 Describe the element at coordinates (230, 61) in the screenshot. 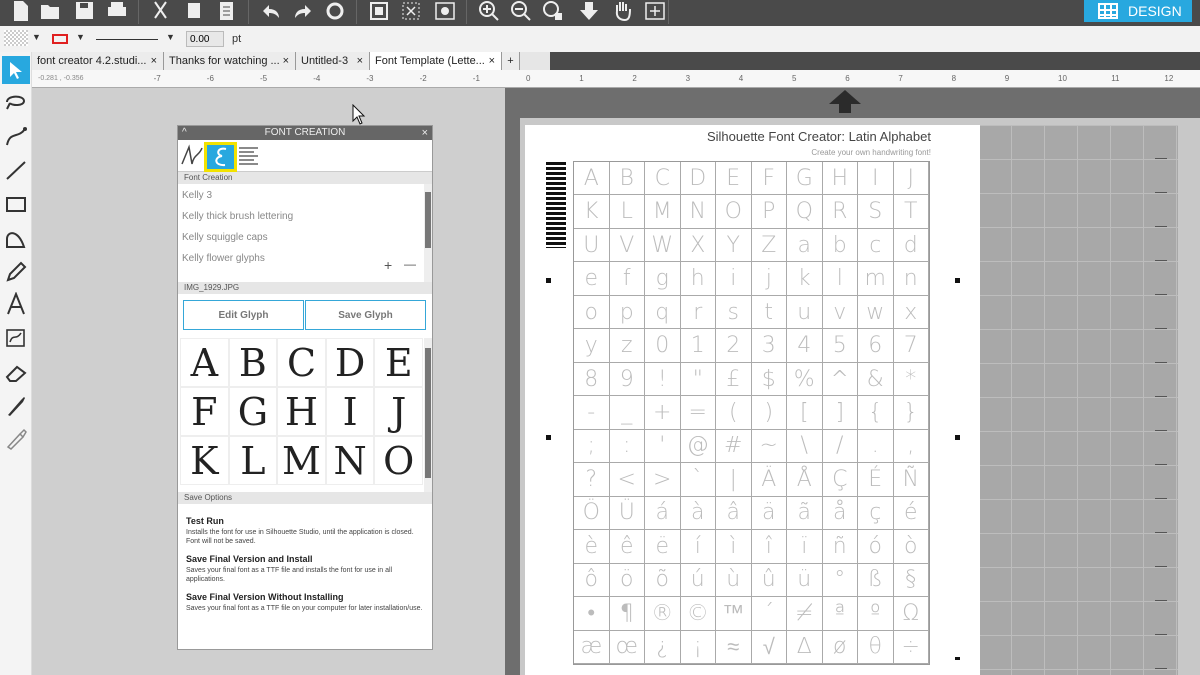

I see `tab-thanks-for-watching: Thanks for watching ... ×` at that location.